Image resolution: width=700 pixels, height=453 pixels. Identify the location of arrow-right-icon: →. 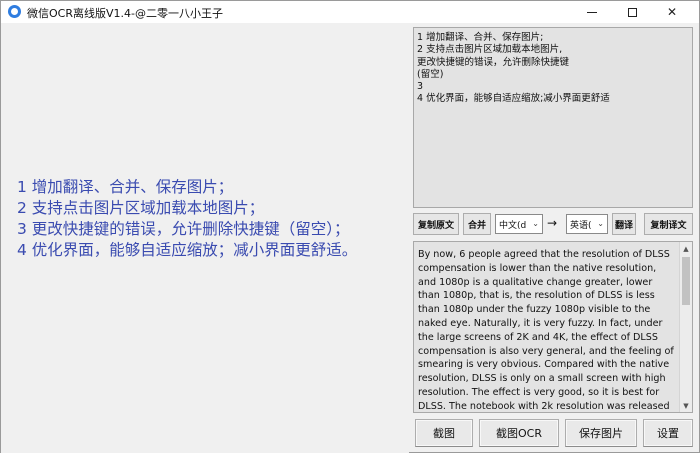
(552, 223).